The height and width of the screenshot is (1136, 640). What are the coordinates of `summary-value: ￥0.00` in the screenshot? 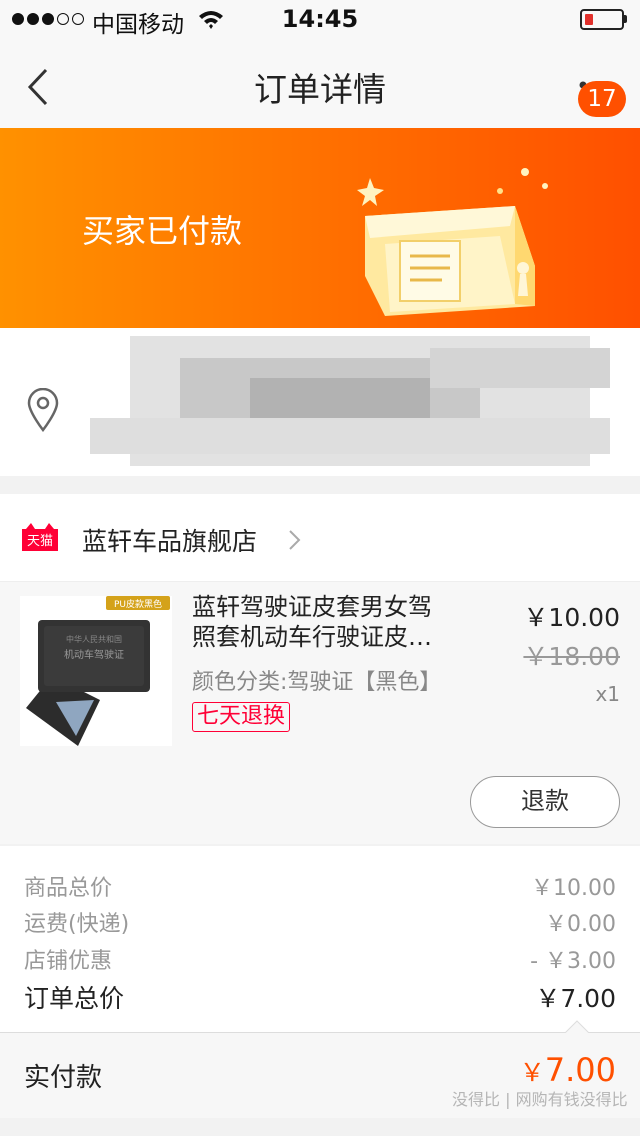 It's located at (580, 924).